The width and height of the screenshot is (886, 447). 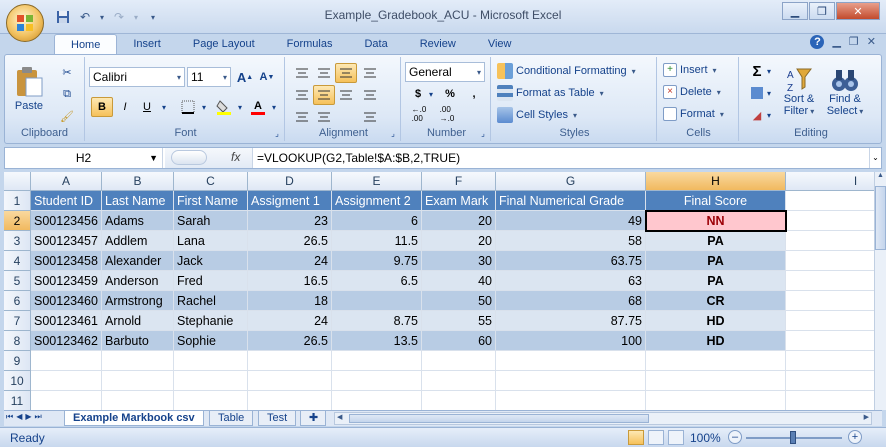 I want to click on row-header-5: 5, so click(x=17, y=281).